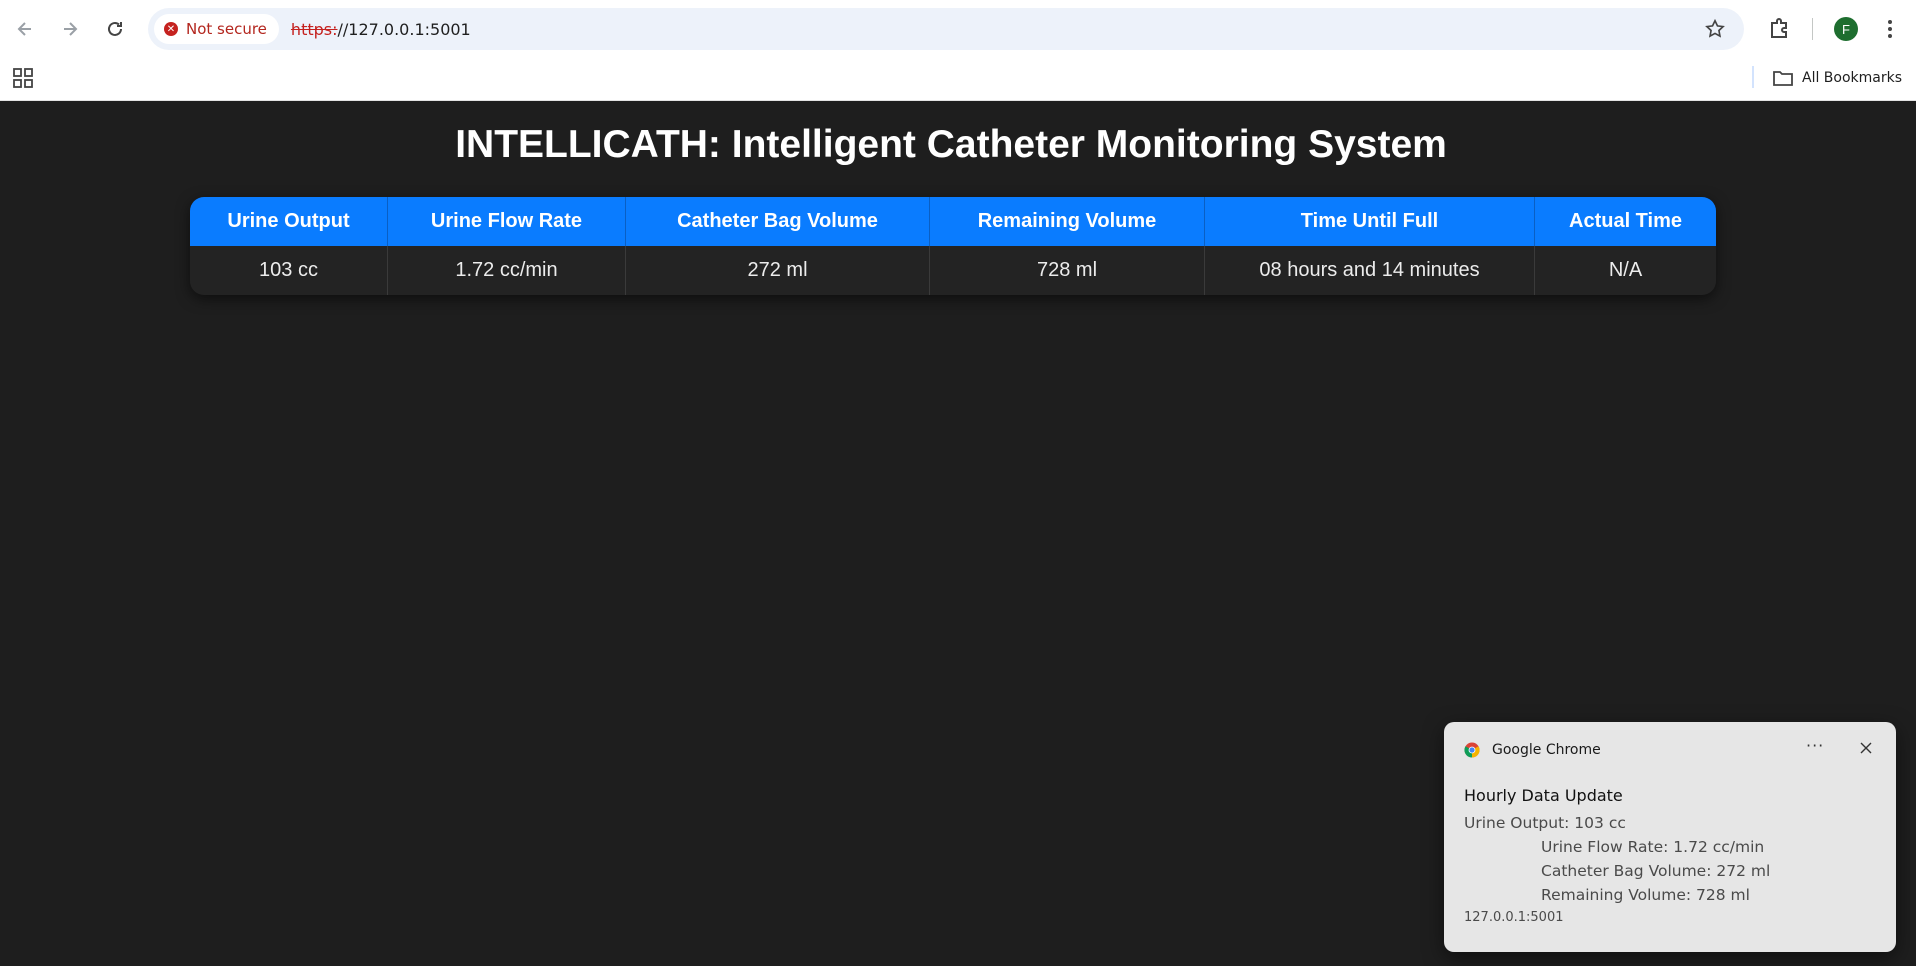 The width and height of the screenshot is (1916, 966). Describe the element at coordinates (1783, 78) in the screenshot. I see `folder-icon` at that location.